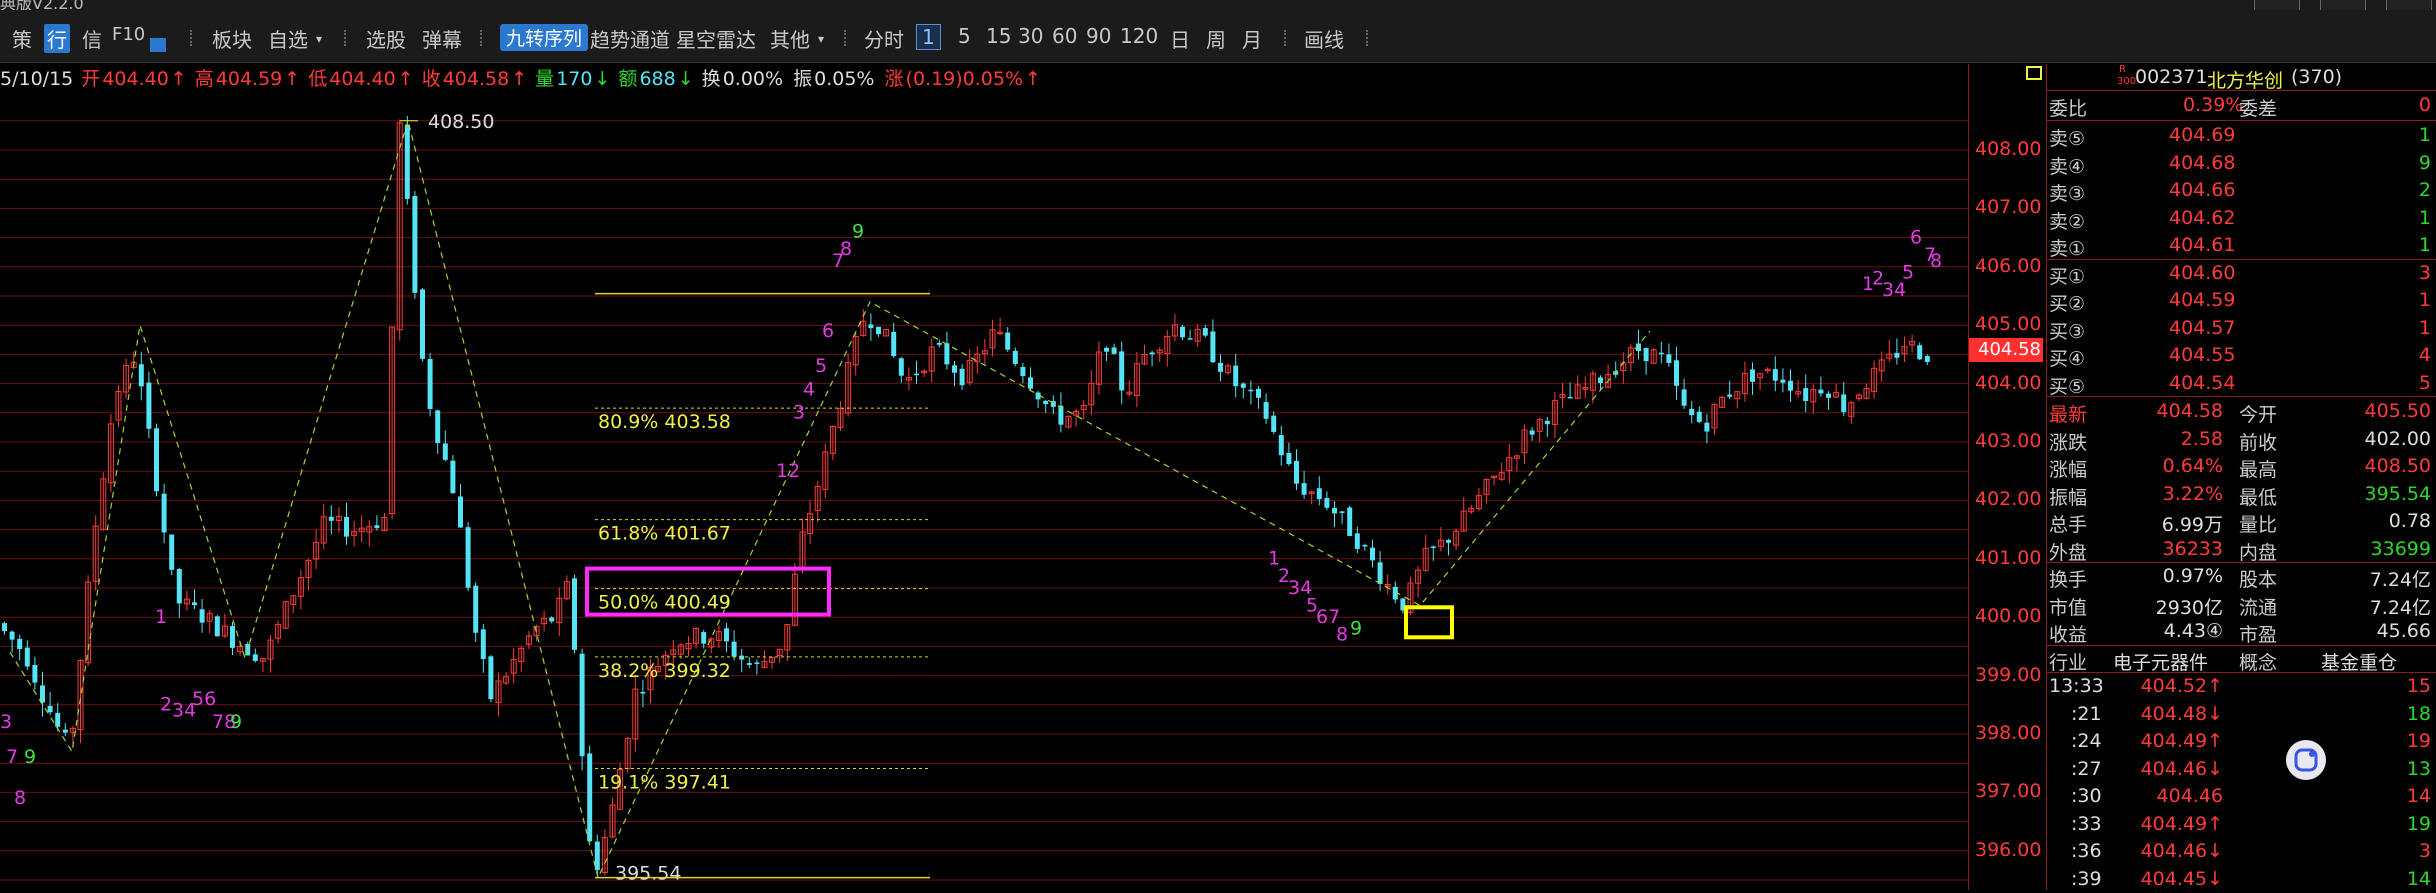 This screenshot has width=2436, height=893. Describe the element at coordinates (2343, 5) in the screenshot. I see `maximize-button` at that location.